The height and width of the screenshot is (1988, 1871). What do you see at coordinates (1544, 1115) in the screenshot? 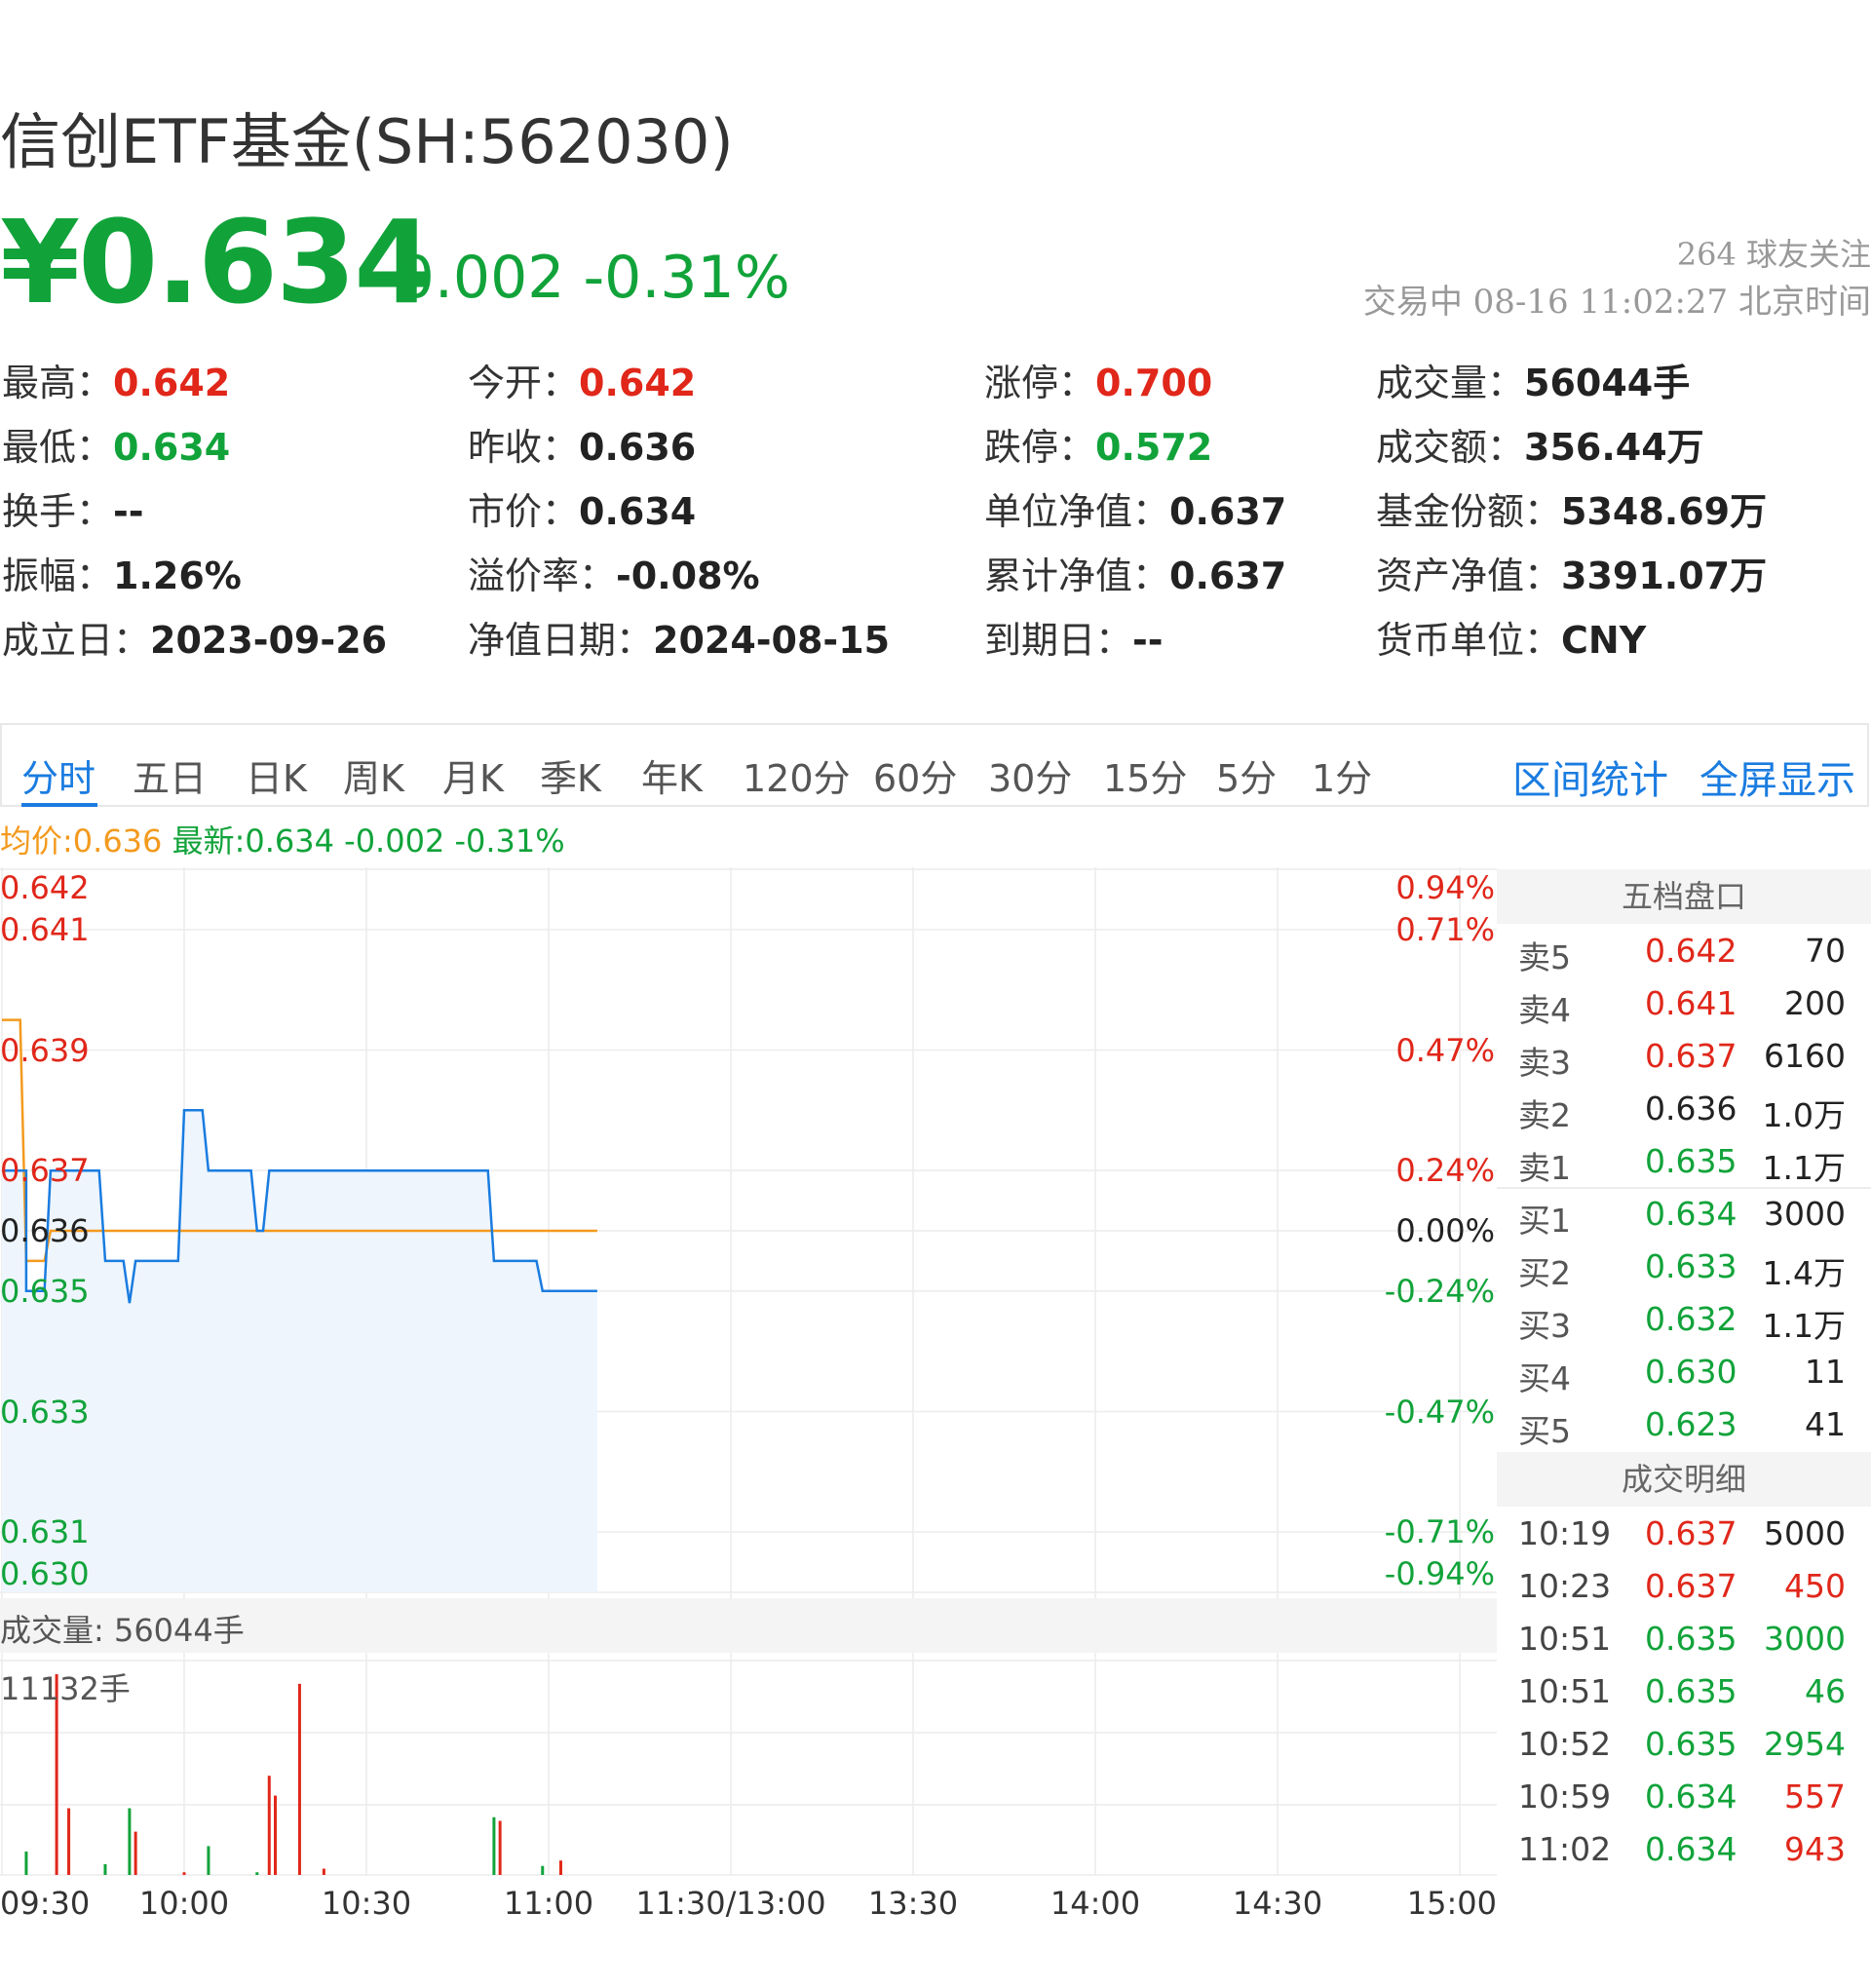
I see `ask-label: 卖2` at bounding box center [1544, 1115].